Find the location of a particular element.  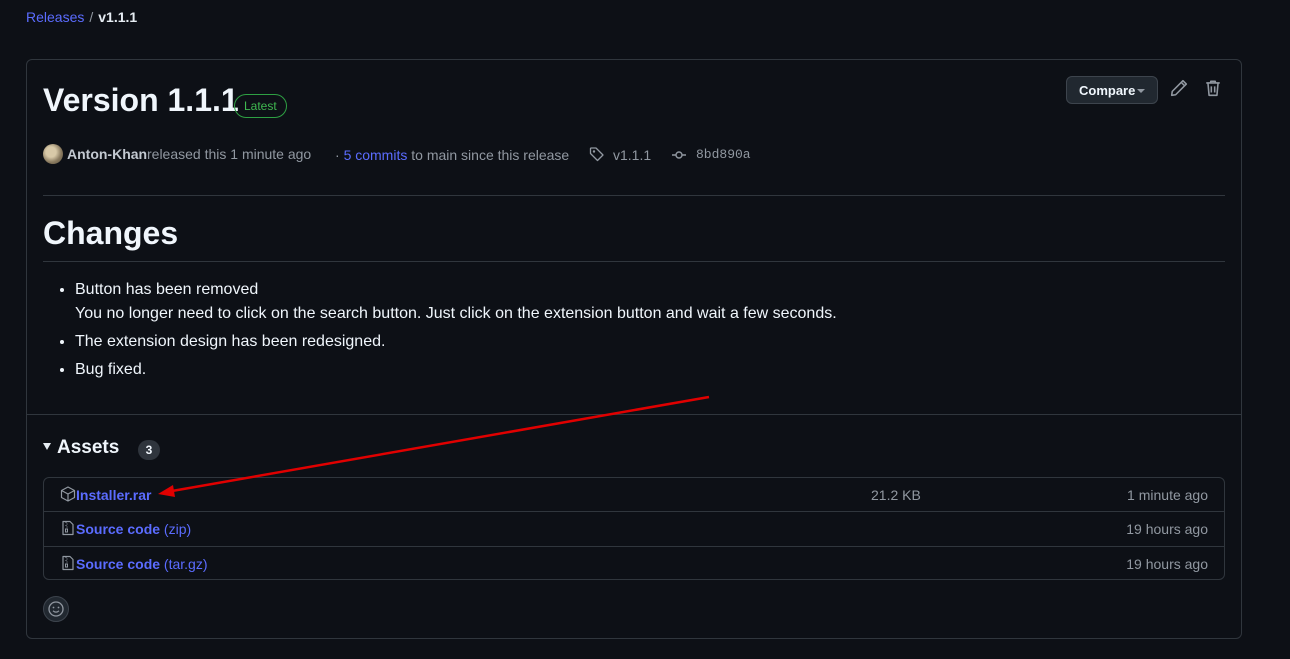

asset-link-installer: Installer.rar is located at coordinates (114, 495).